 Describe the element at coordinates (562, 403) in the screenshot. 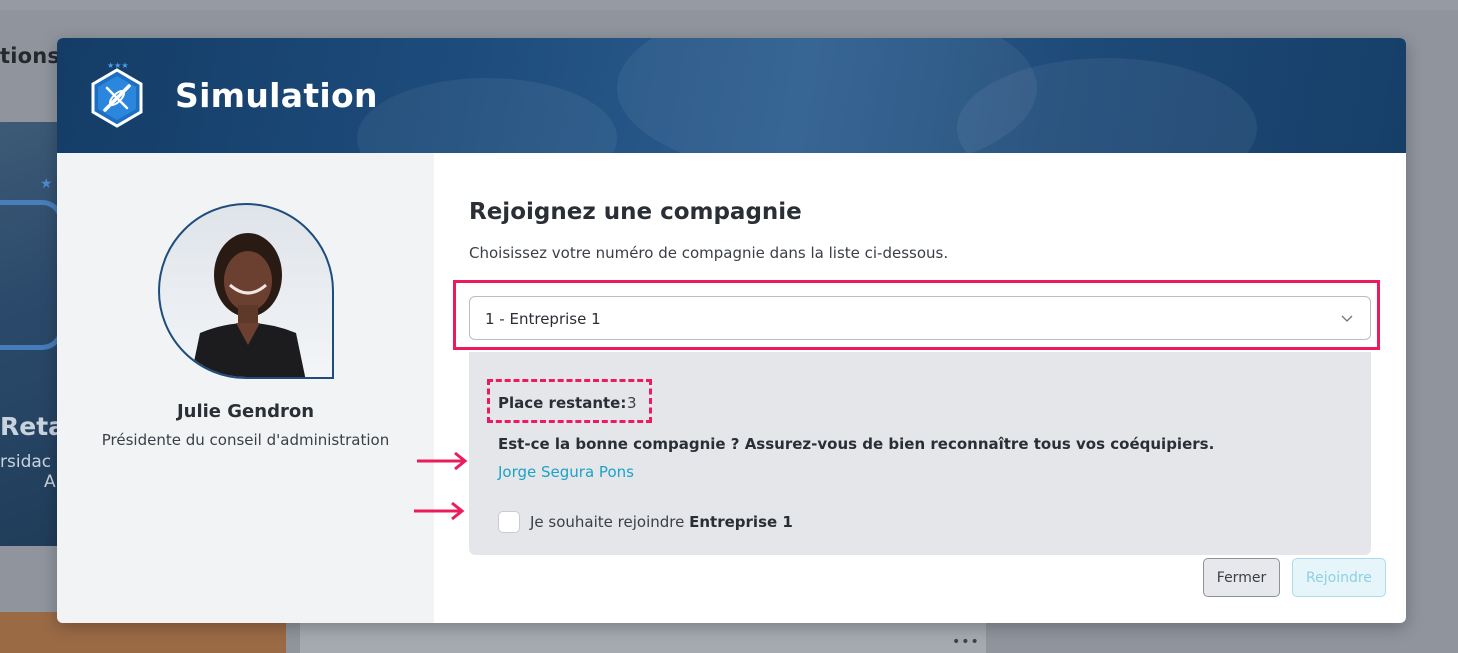

I see `remaining-label: Place restante:` at that location.